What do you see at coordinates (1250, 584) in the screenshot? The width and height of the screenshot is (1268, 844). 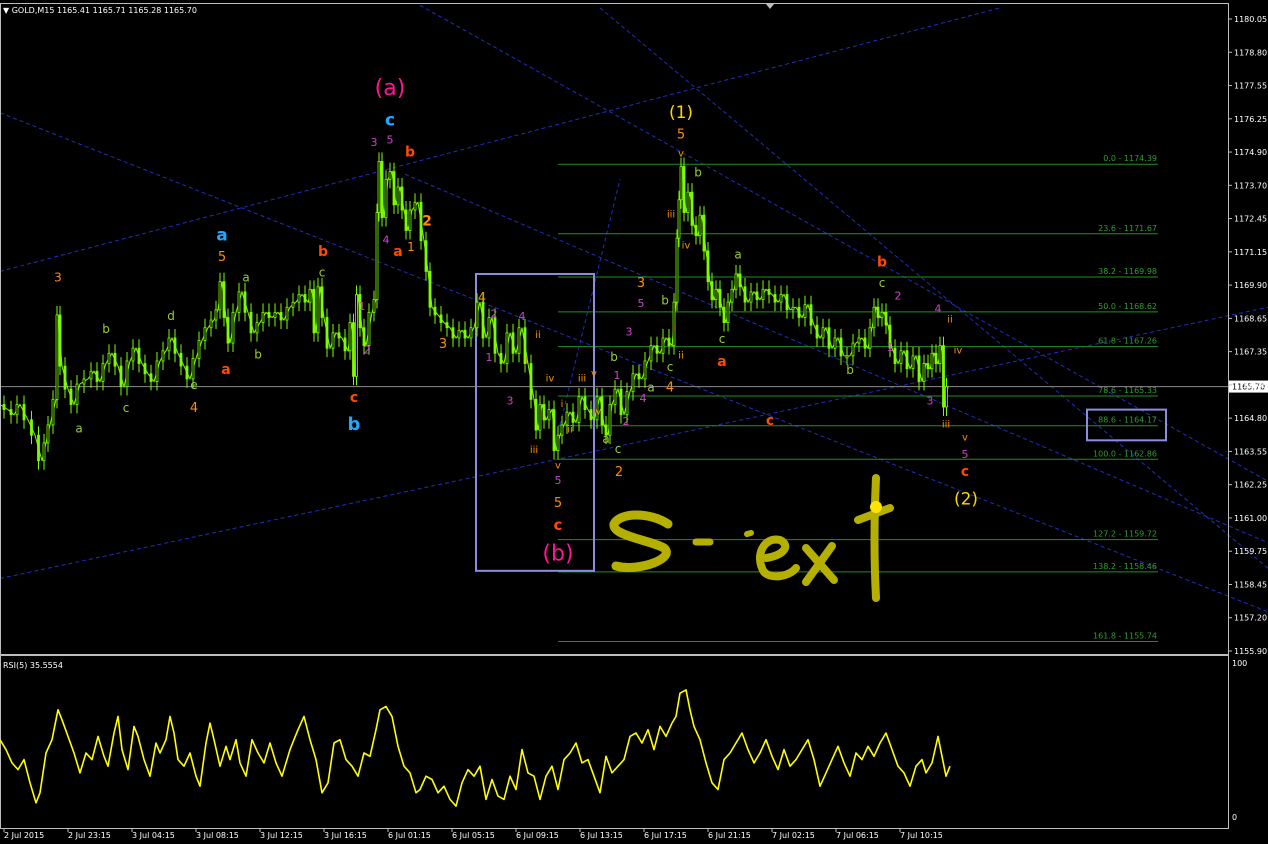 I see `price-tick-label: 1158.45` at bounding box center [1250, 584].